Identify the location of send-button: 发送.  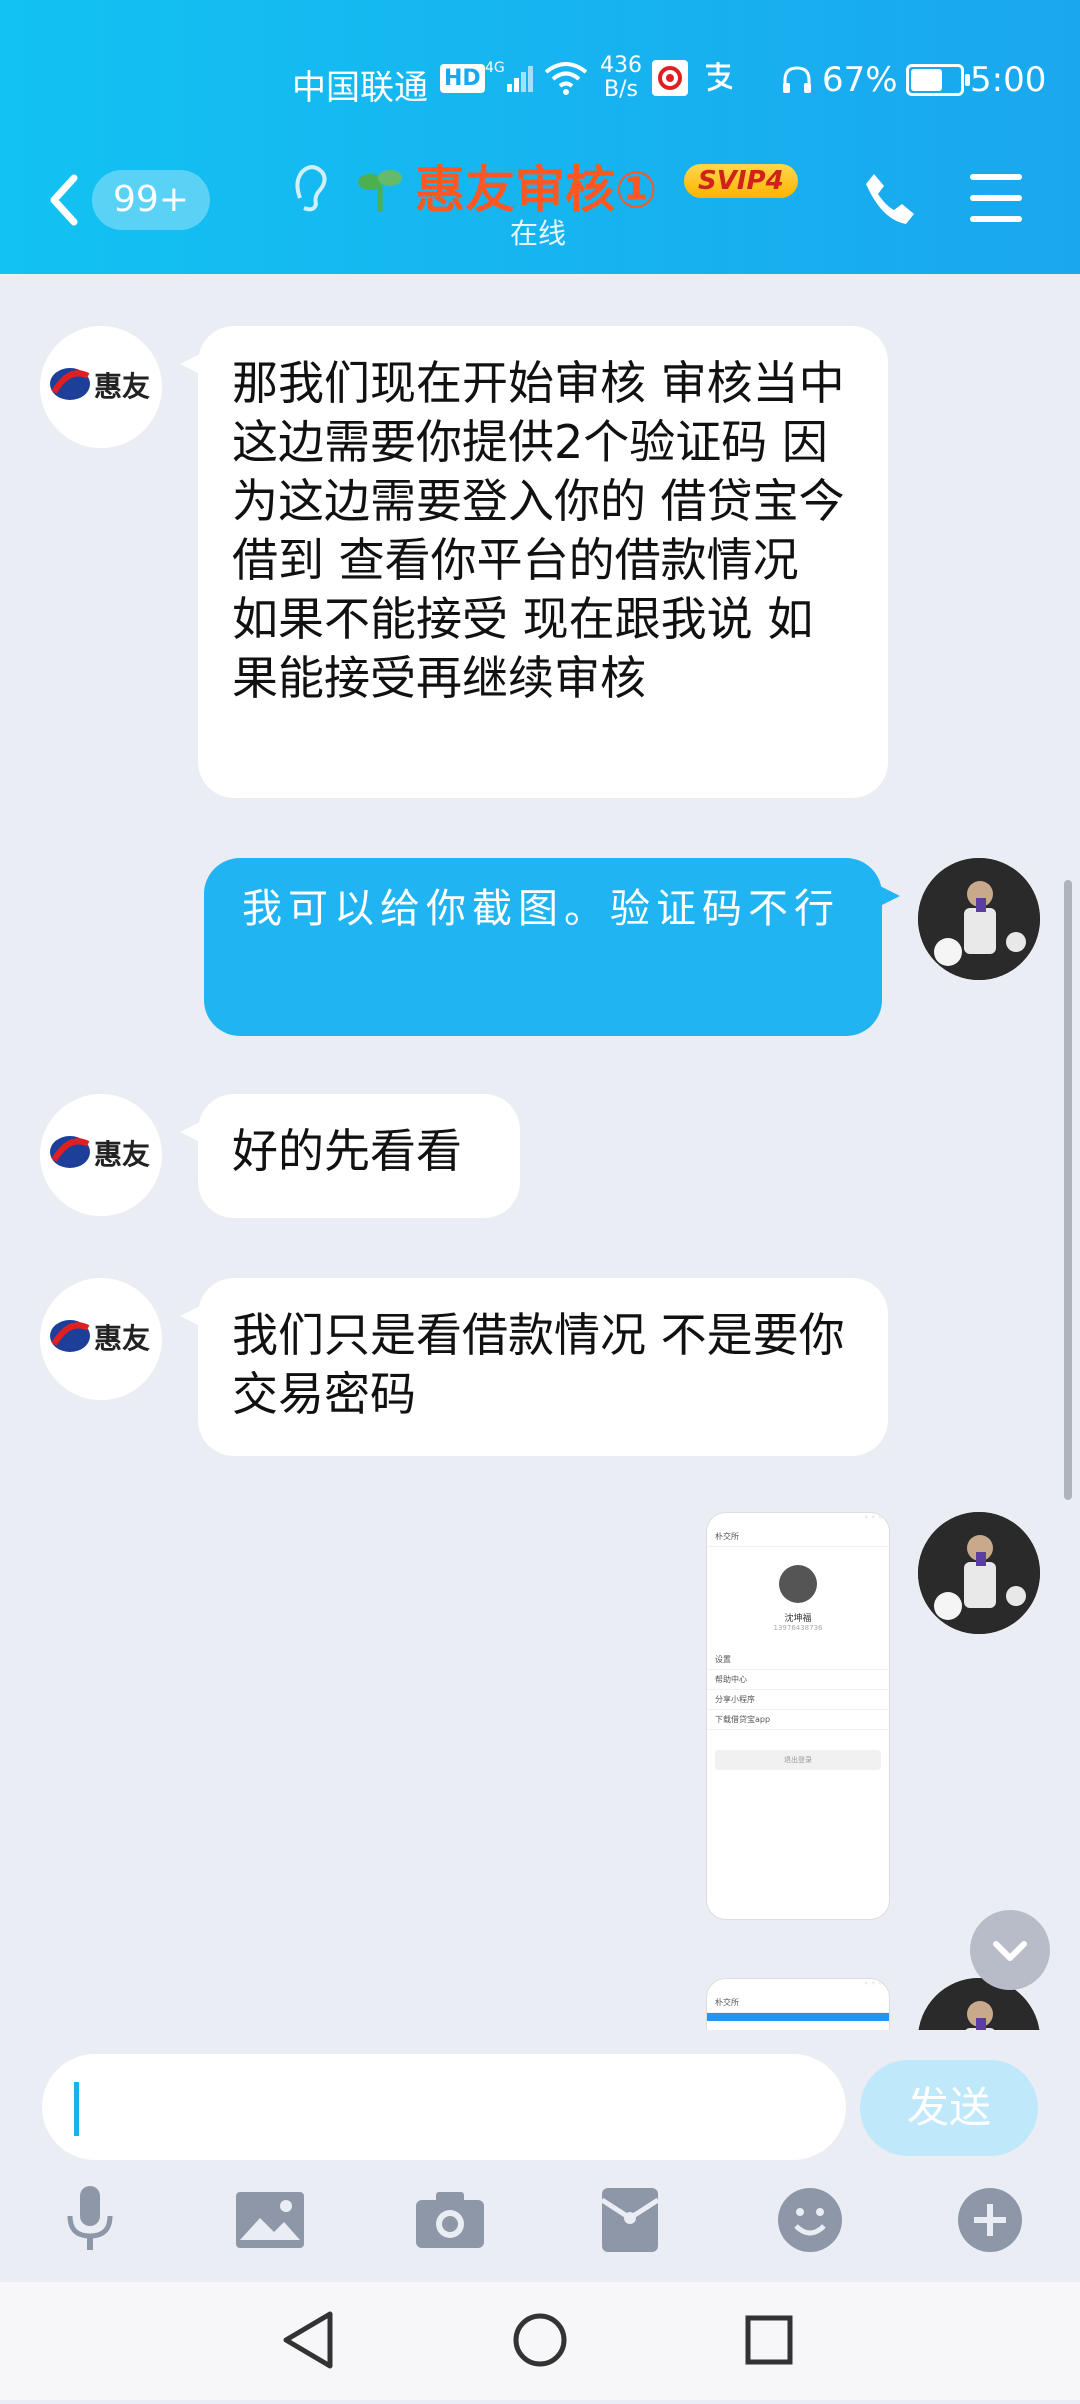
(949, 2108).